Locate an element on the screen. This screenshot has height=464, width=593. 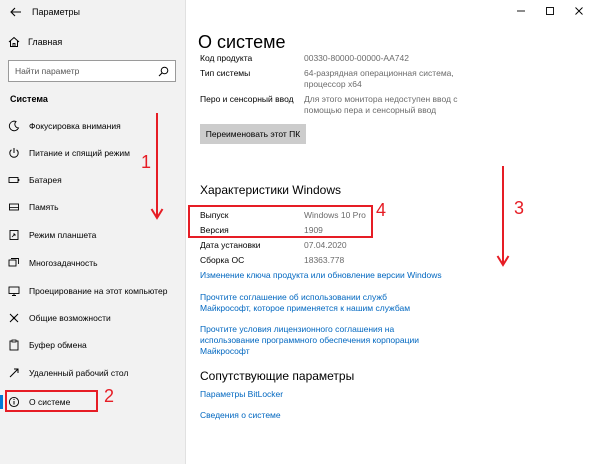
spec-label-system-type: Тип системы is located at coordinates (225, 73).